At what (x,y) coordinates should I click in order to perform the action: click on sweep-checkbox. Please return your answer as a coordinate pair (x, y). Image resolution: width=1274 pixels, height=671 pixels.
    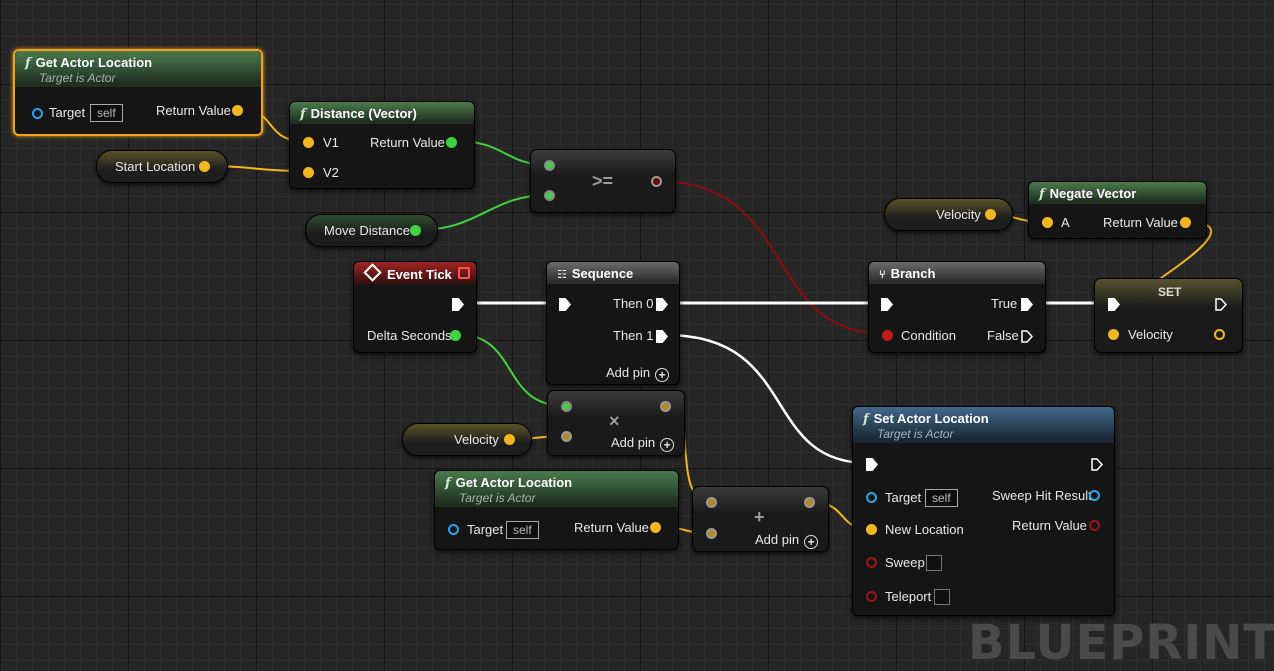
    Looking at the image, I should click on (934, 563).